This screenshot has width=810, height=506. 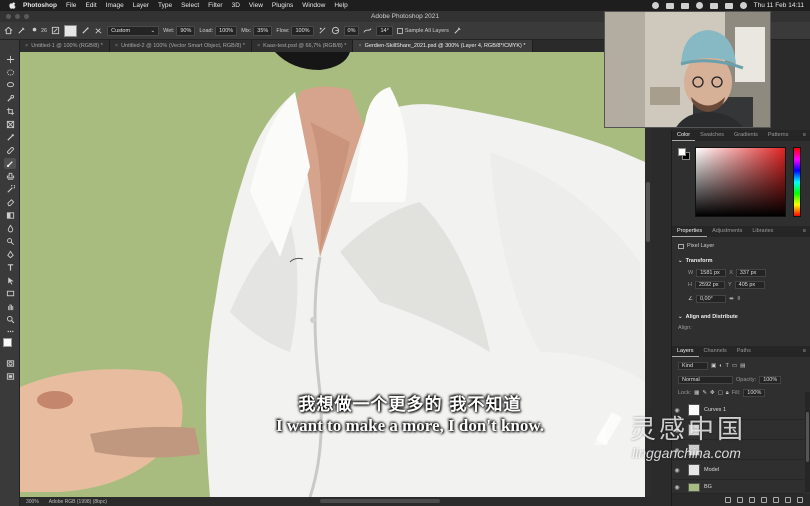 What do you see at coordinates (762, 231) in the screenshot?
I see `tab-libraries: Libraries` at bounding box center [762, 231].